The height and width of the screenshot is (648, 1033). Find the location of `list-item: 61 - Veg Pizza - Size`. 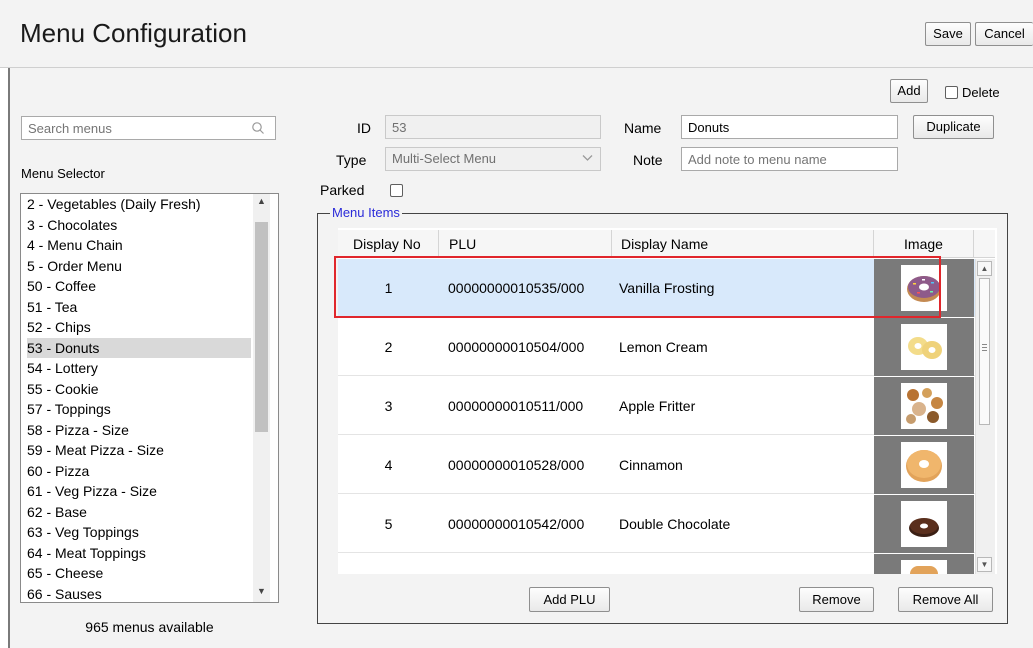

list-item: 61 - Veg Pizza - Size is located at coordinates (139, 491).